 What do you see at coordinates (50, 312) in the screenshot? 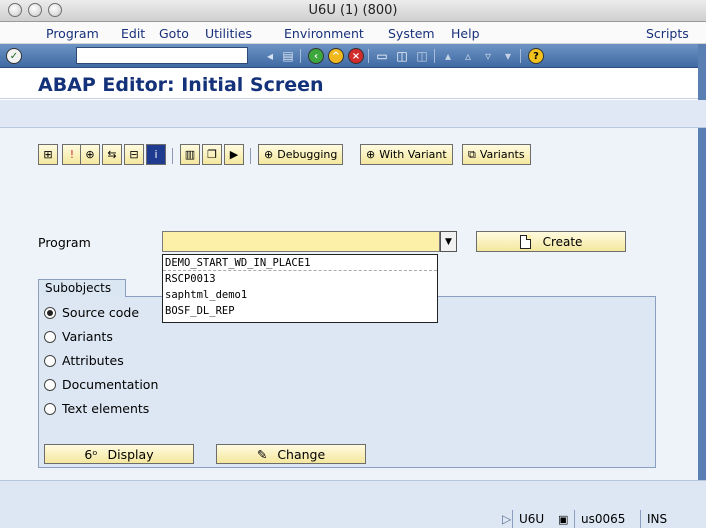
I see `radio-selected-icon` at bounding box center [50, 312].